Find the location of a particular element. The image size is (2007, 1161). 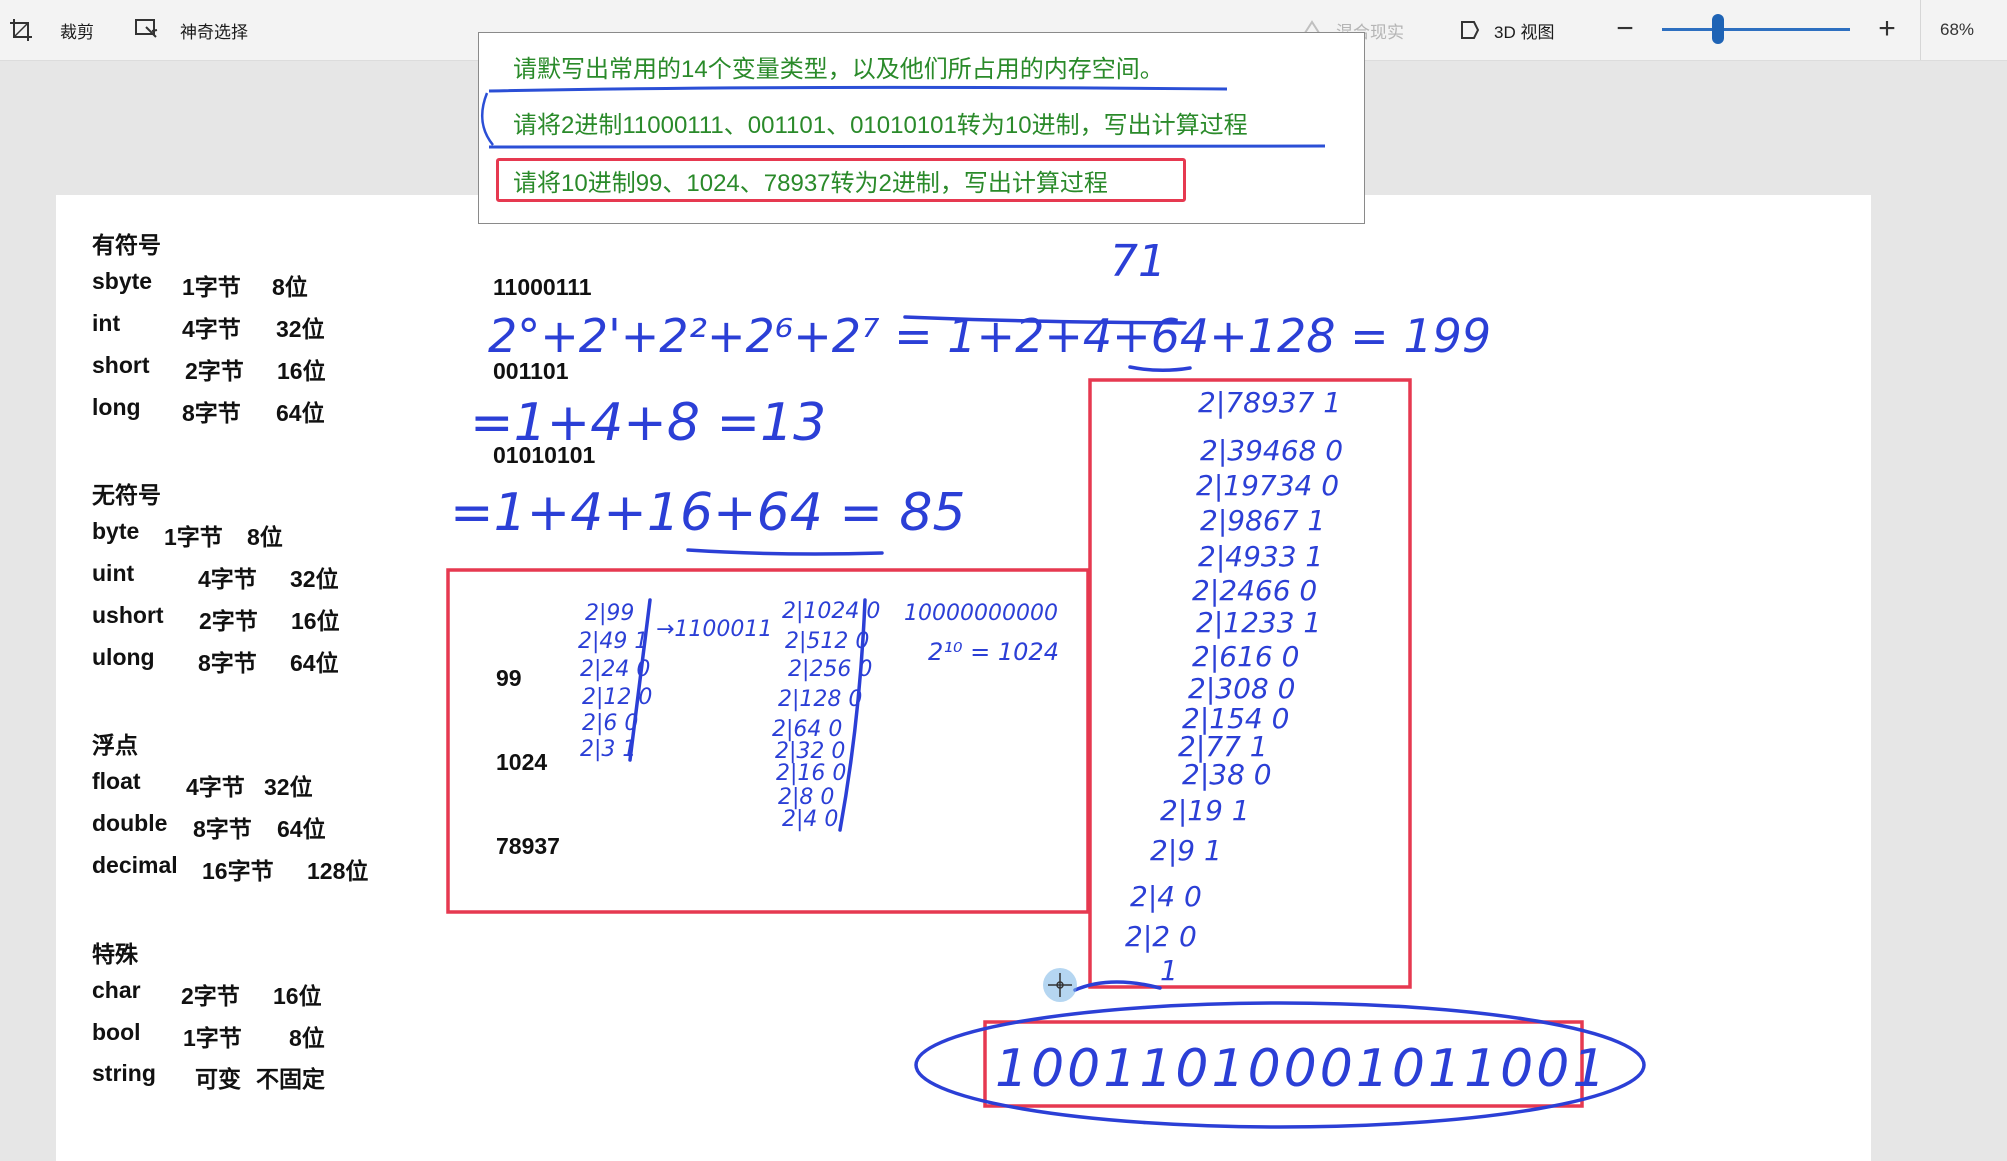

bin-78937: 10011010001011001 is located at coordinates (1301, 1069).